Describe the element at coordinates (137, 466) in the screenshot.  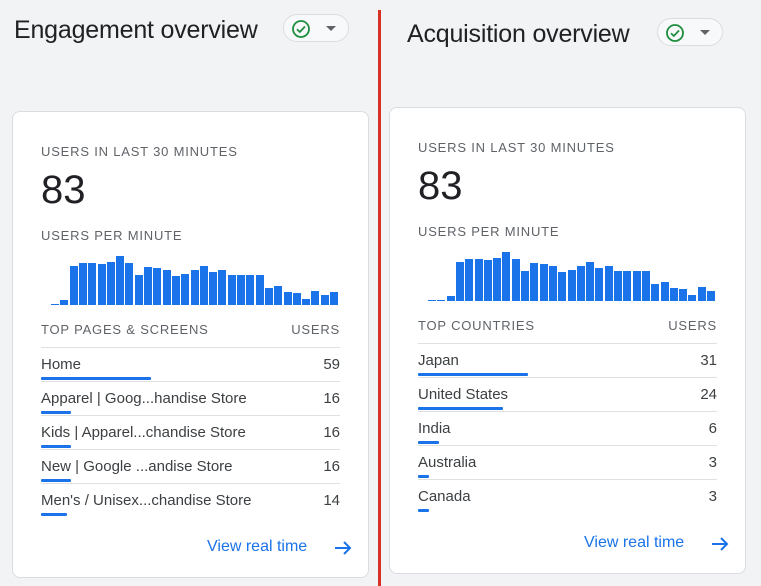
I see `row-name: New | Google ...andise Store` at that location.